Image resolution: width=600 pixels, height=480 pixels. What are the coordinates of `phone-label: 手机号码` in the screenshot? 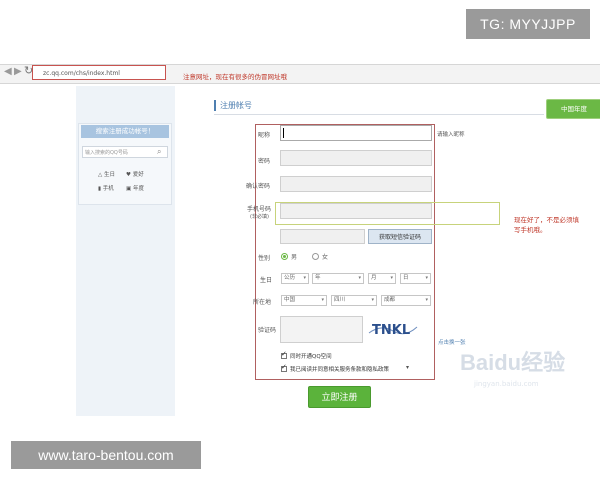 It's located at (259, 209).